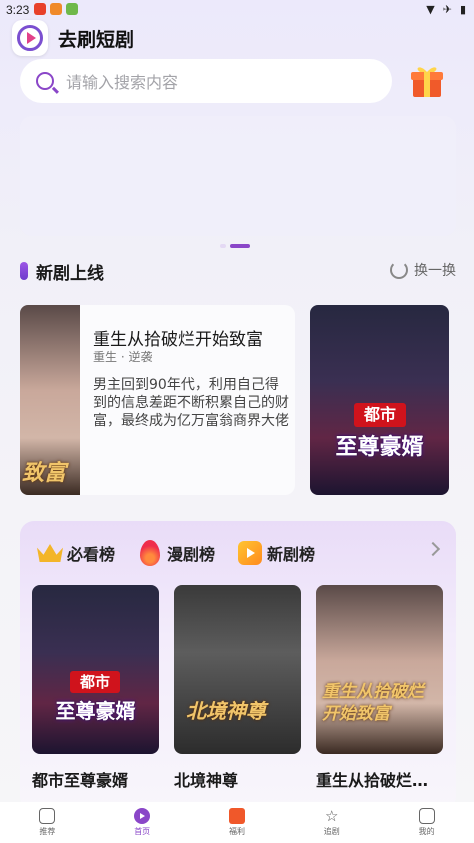 The width and height of the screenshot is (474, 843). I want to click on tab-recommend: 推荐, so click(47, 822).